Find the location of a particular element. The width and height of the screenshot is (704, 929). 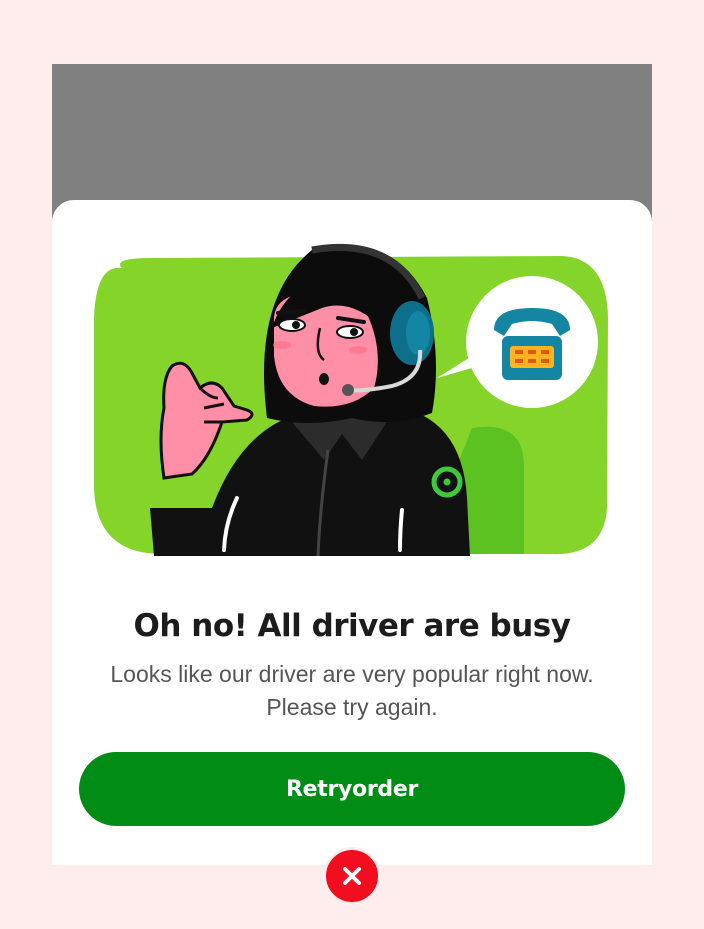

close-button is located at coordinates (352, 876).